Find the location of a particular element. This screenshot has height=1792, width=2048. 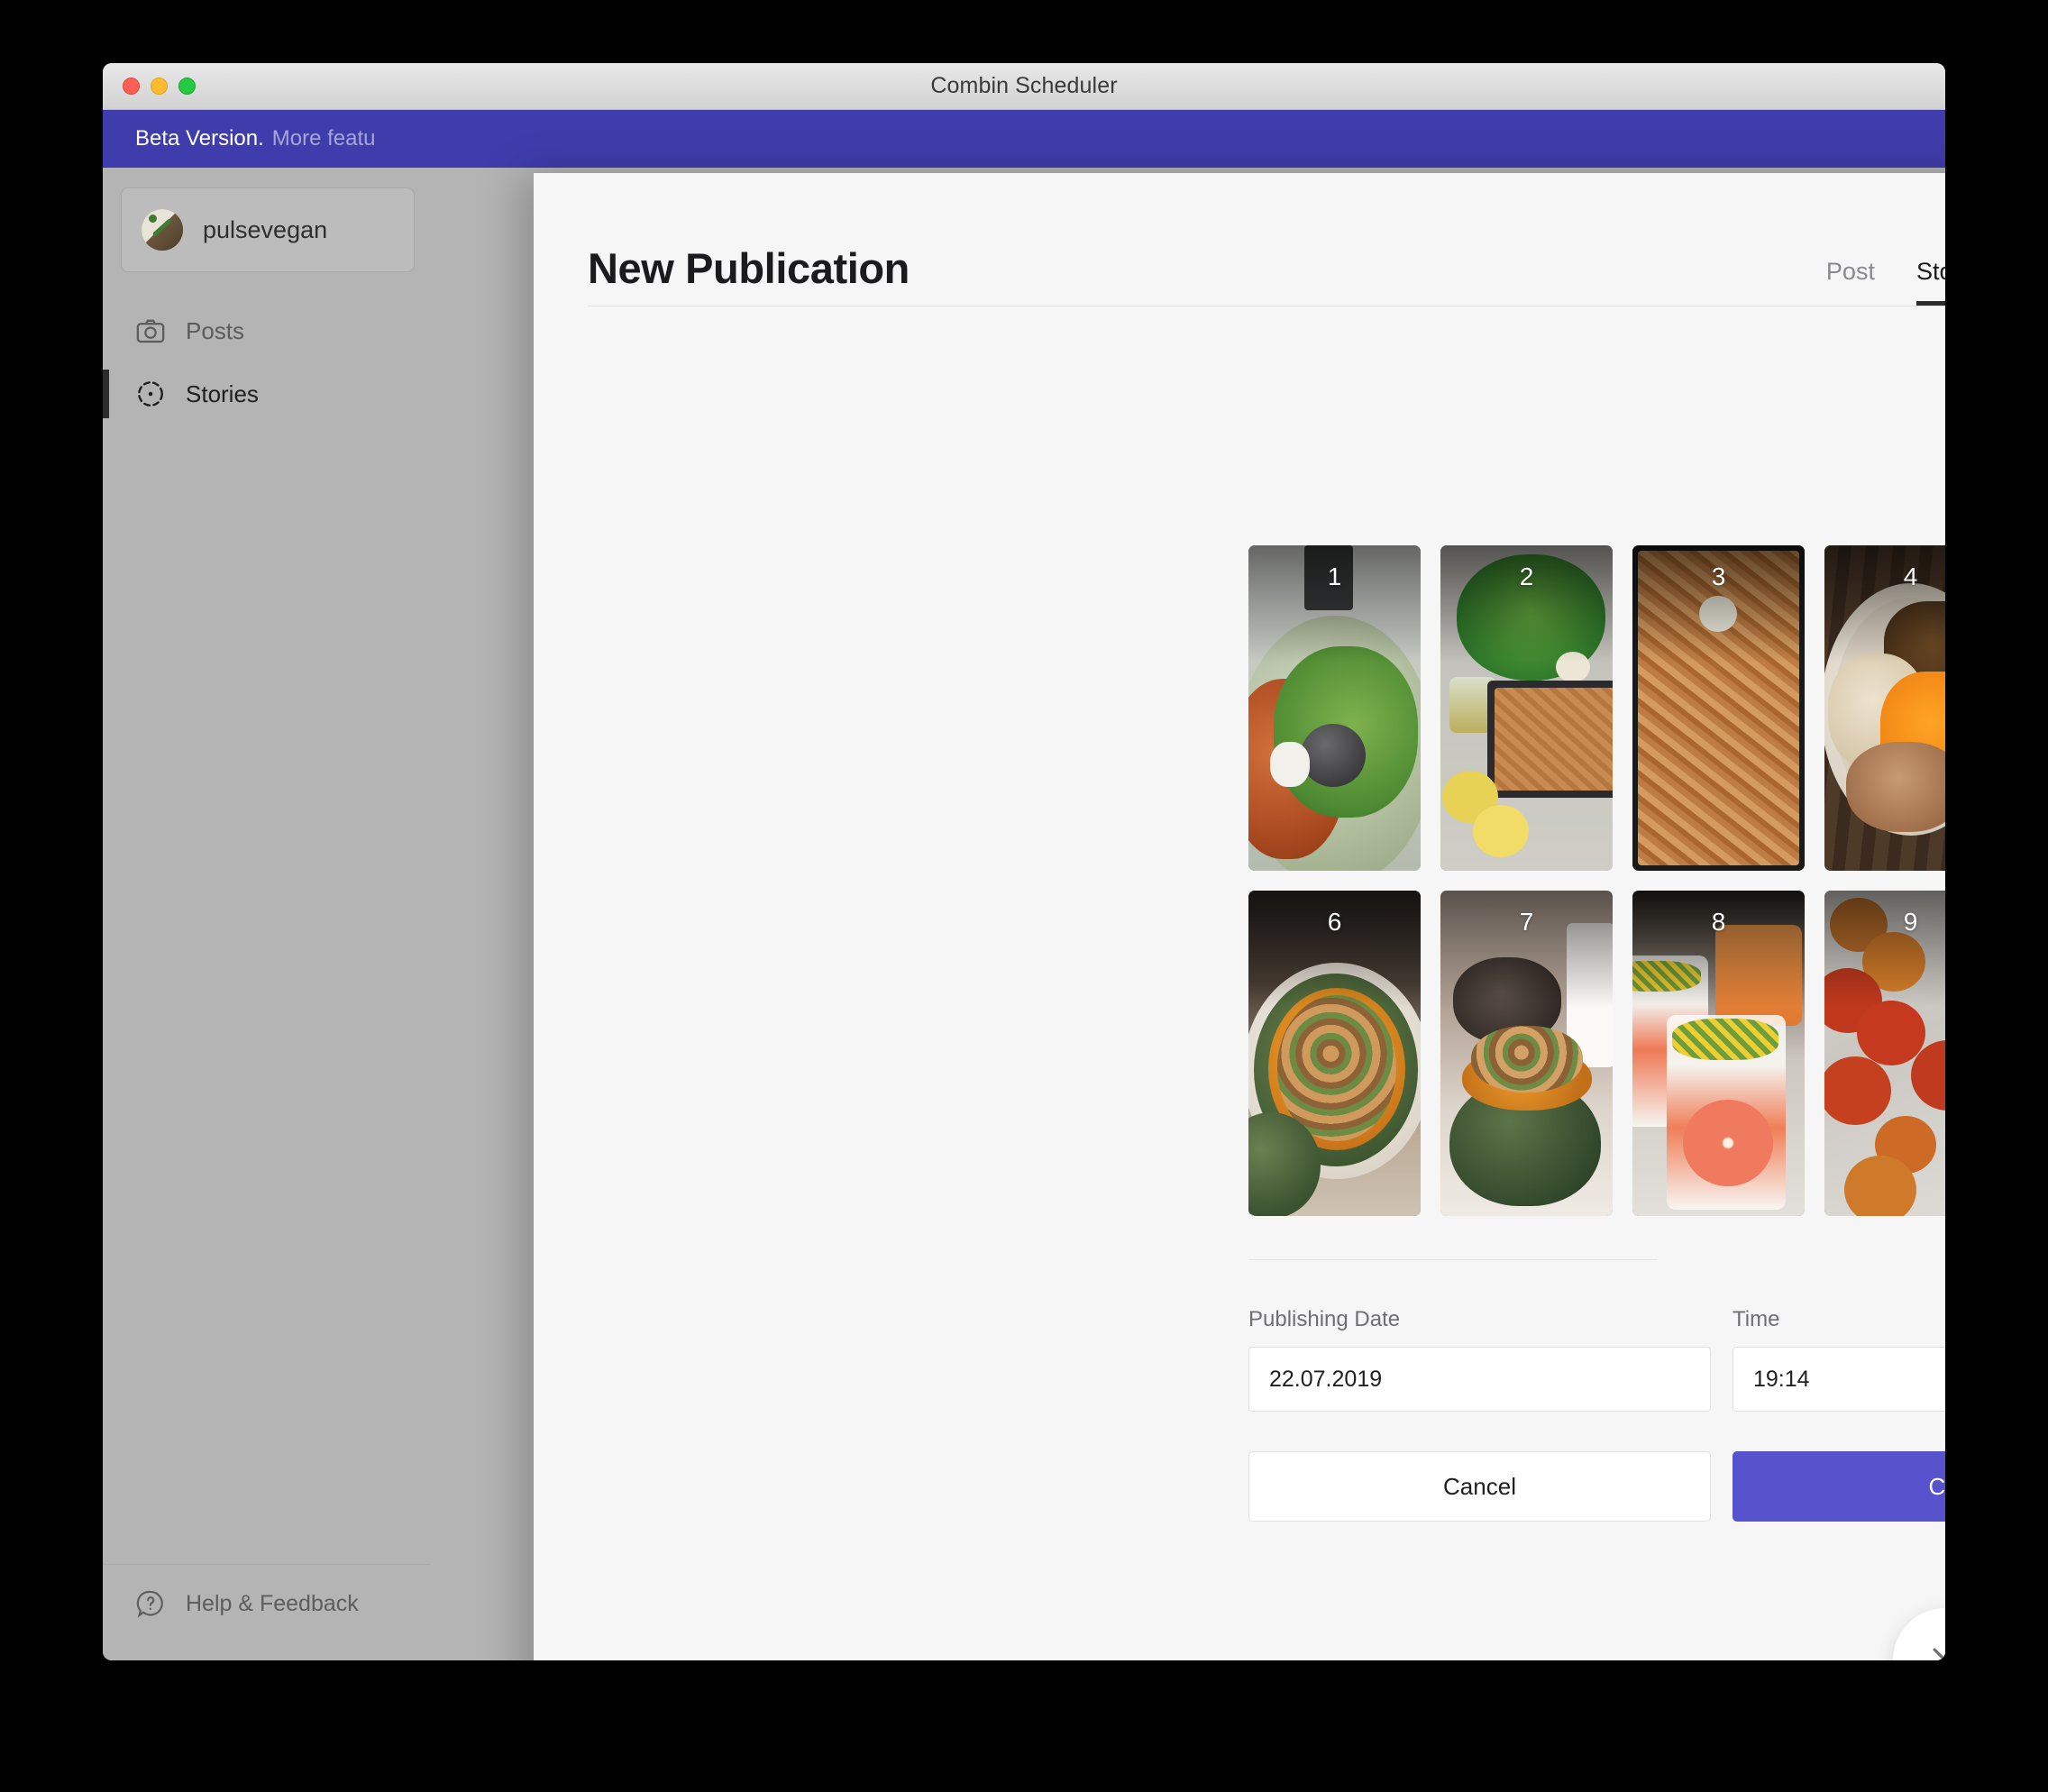

window-title: Combin Scheduler is located at coordinates (1024, 85).